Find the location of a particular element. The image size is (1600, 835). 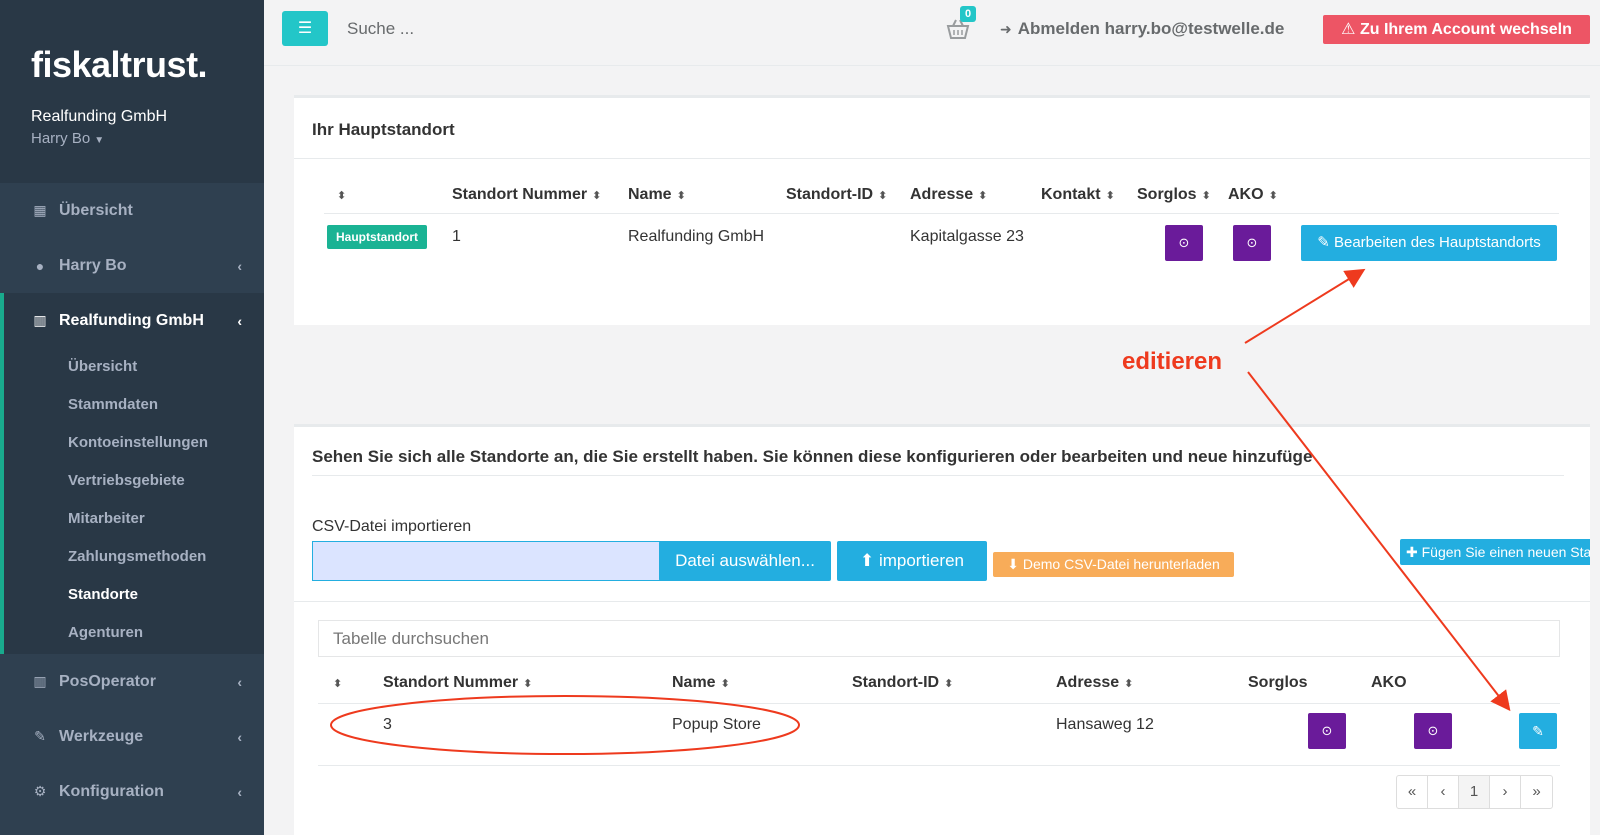

user-icon: ● is located at coordinates (40, 265).